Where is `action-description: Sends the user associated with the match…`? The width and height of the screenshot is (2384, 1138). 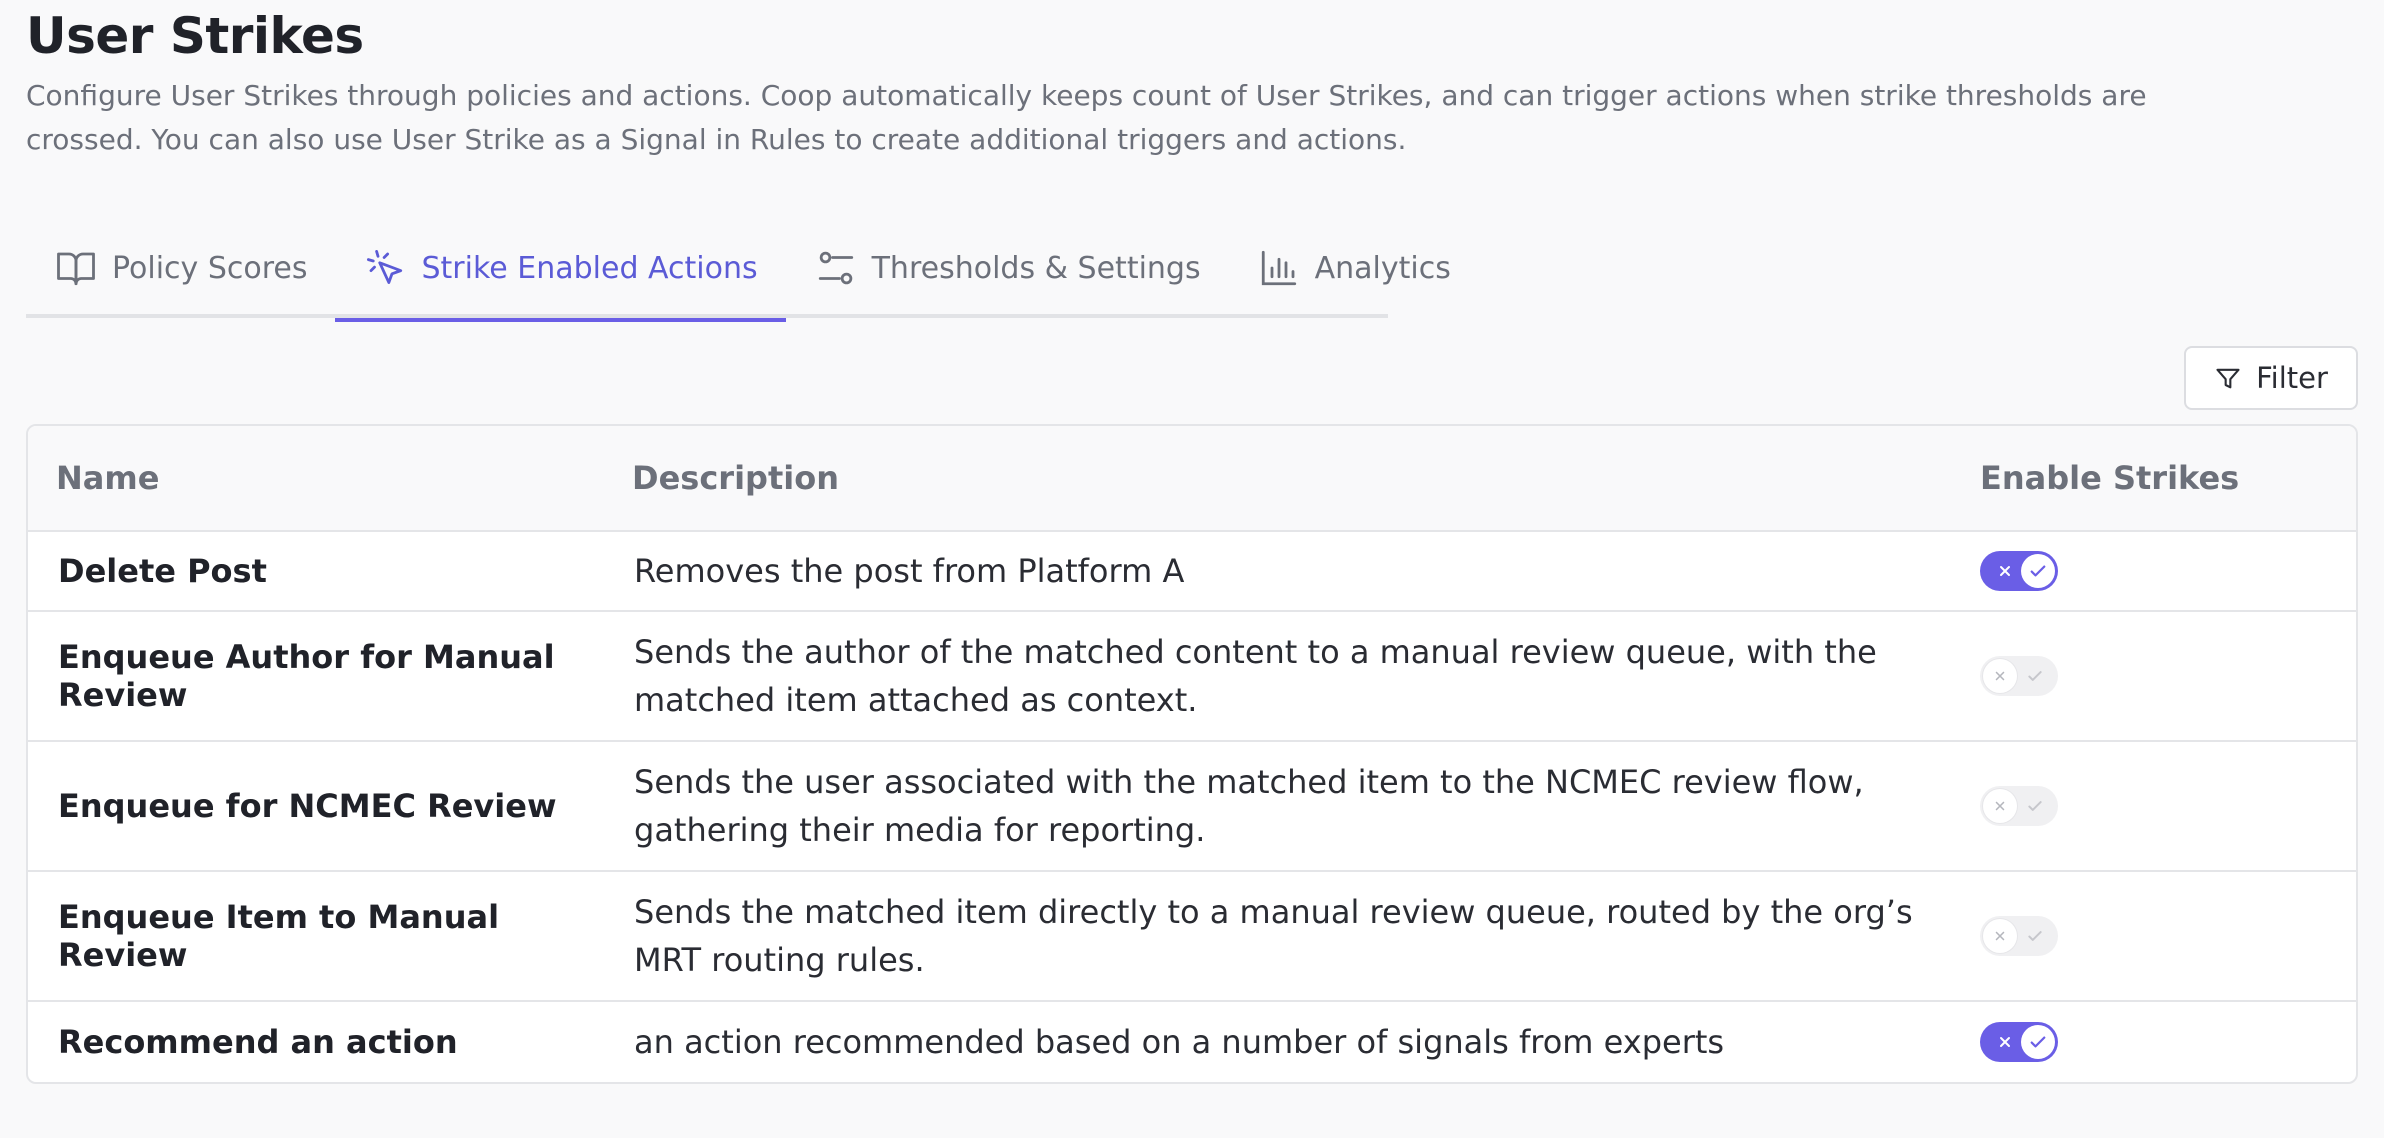
action-description: Sends the user associated with the match… is located at coordinates (1249, 806).